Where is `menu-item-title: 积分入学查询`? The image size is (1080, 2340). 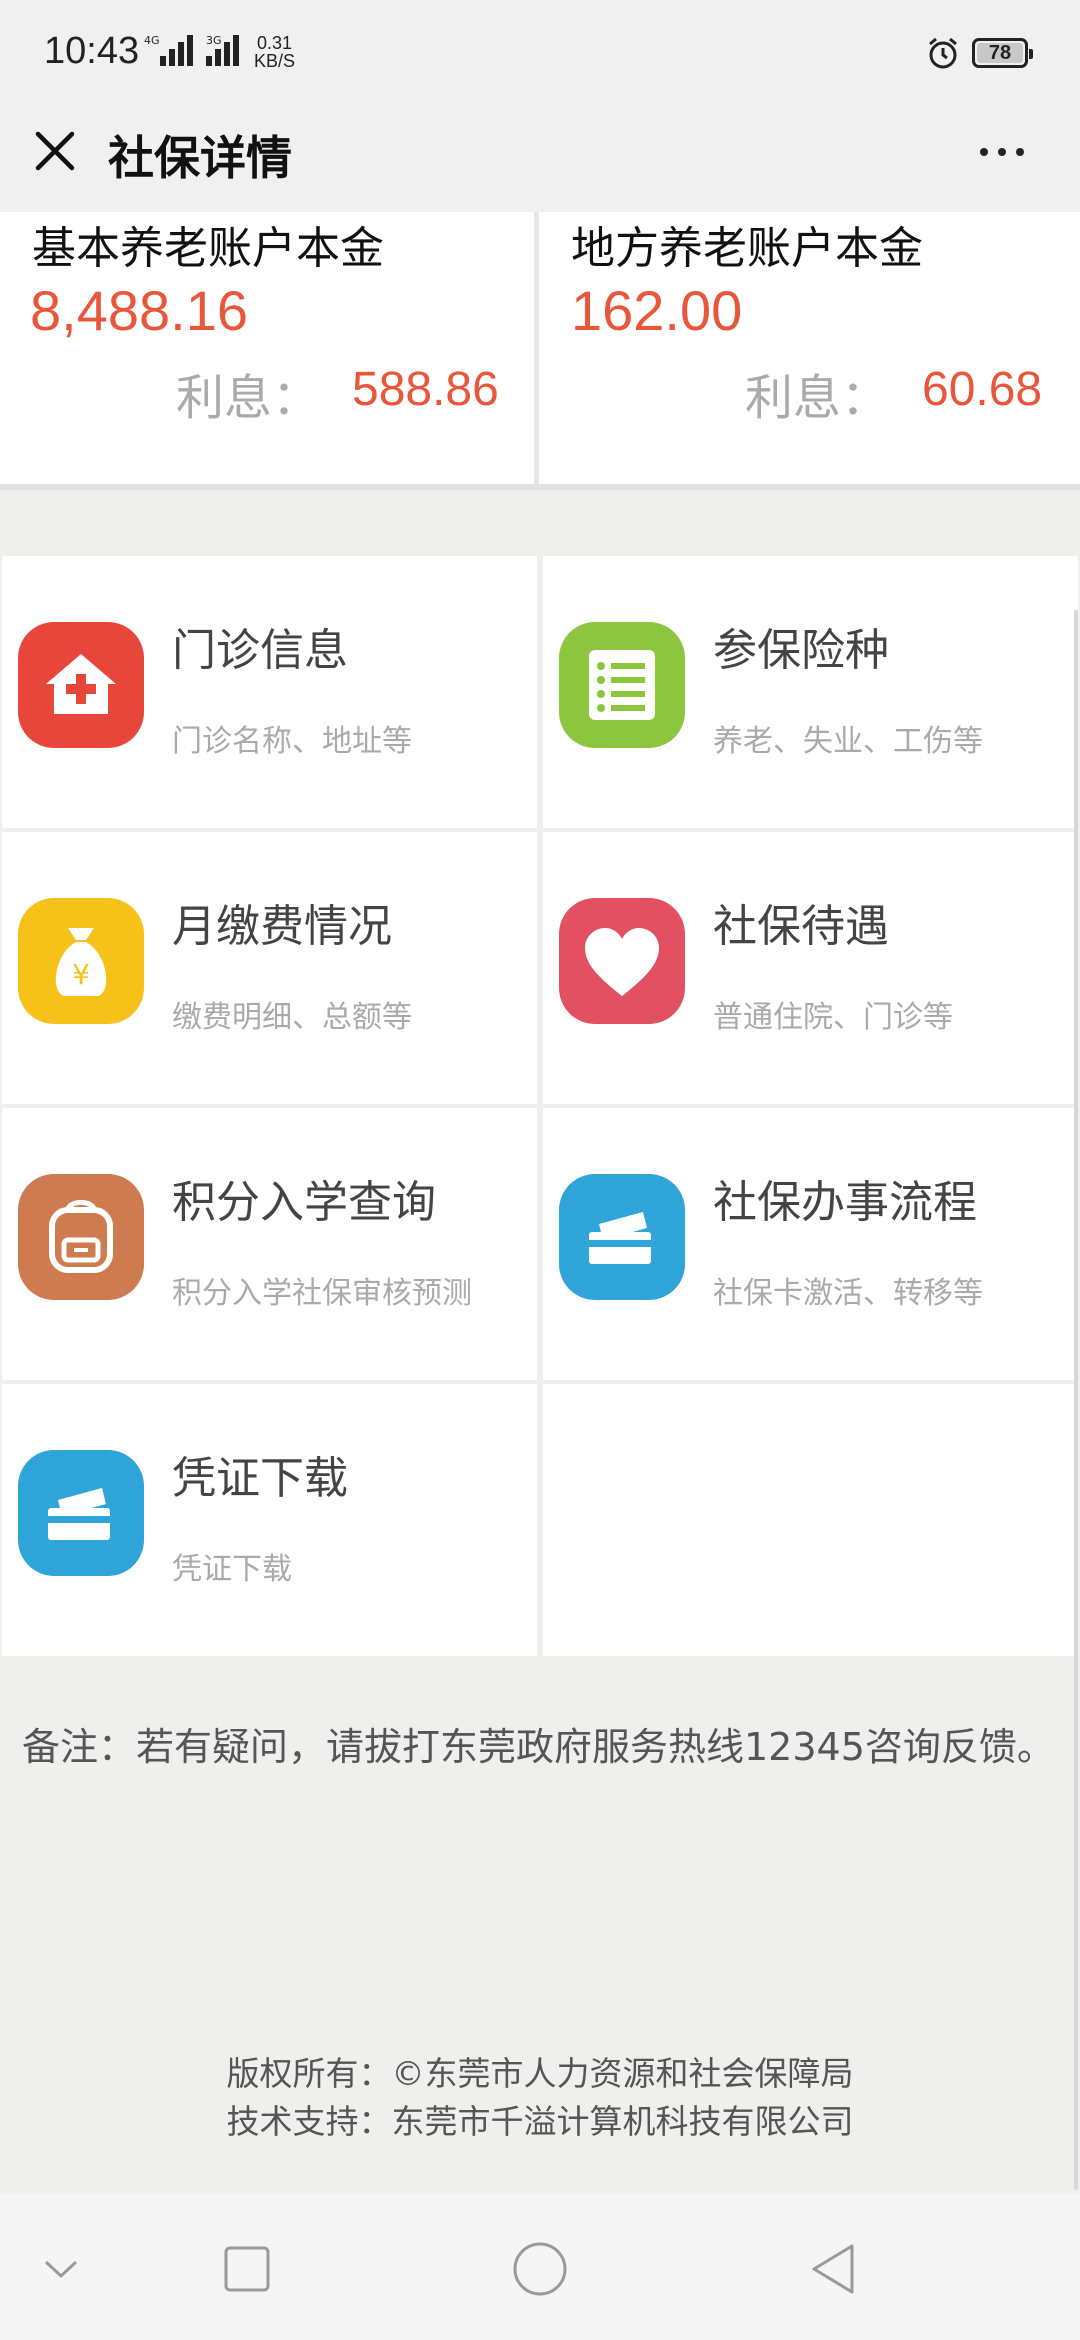 menu-item-title: 积分入学查询 is located at coordinates (304, 1202).